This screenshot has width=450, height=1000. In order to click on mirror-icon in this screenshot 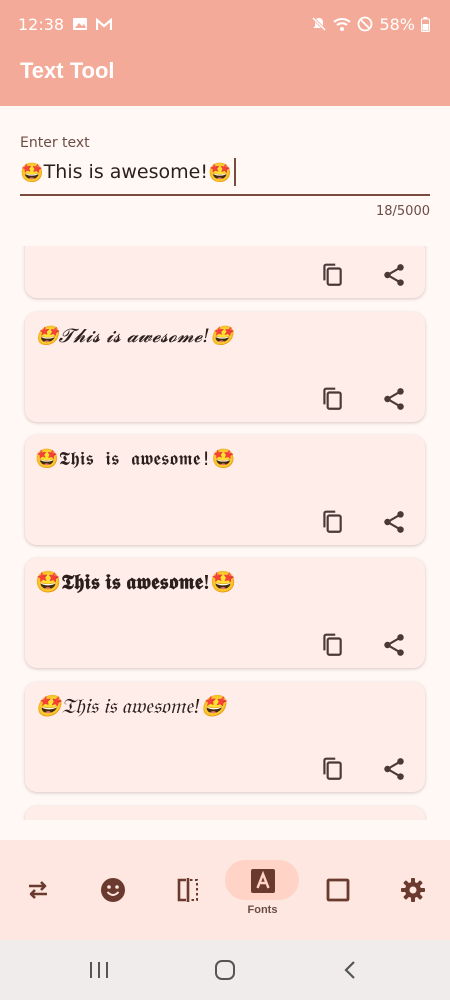, I will do `click(187, 890)`.